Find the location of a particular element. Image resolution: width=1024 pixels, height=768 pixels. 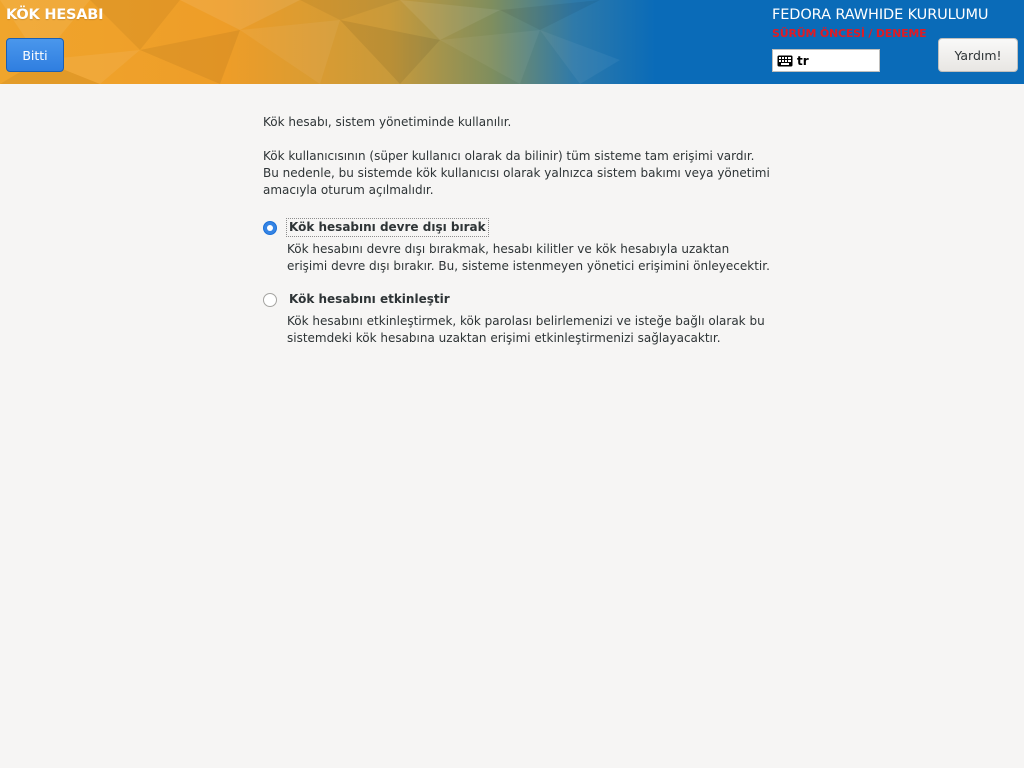

disable-root-radio is located at coordinates (270, 228).